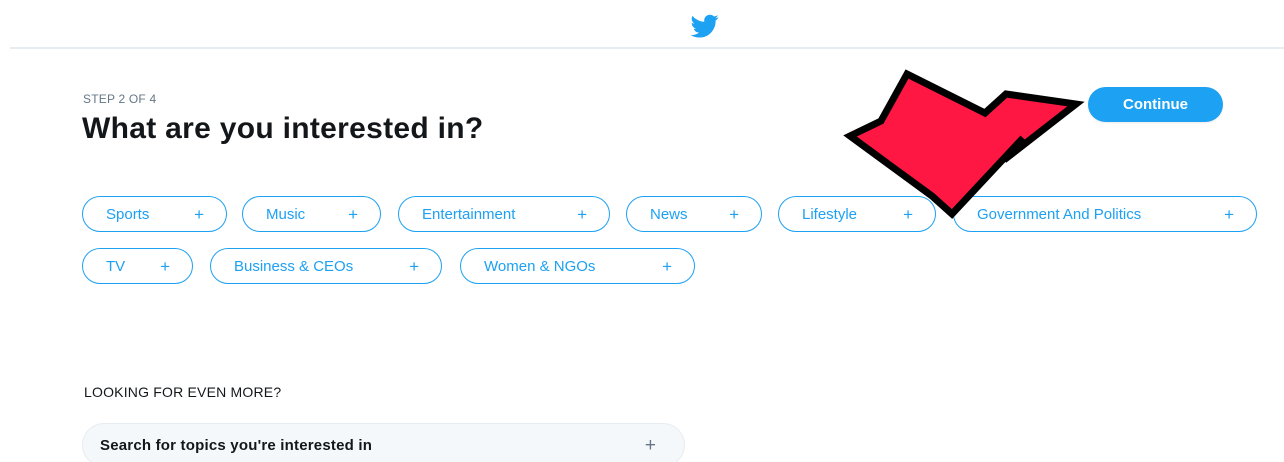 The width and height of the screenshot is (1284, 462). What do you see at coordinates (311, 214) in the screenshot?
I see `topic-chip-music: Music +` at bounding box center [311, 214].